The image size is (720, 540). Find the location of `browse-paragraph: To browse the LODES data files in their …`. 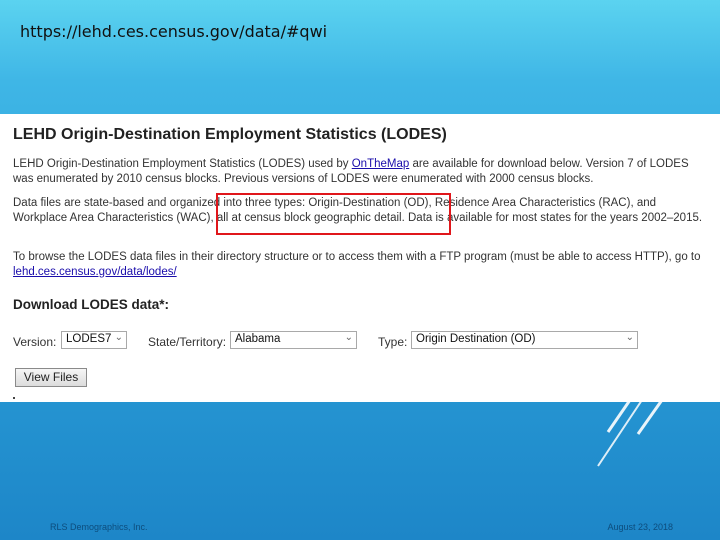

browse-paragraph: To browse the LODES data files in their … is located at coordinates (358, 264).